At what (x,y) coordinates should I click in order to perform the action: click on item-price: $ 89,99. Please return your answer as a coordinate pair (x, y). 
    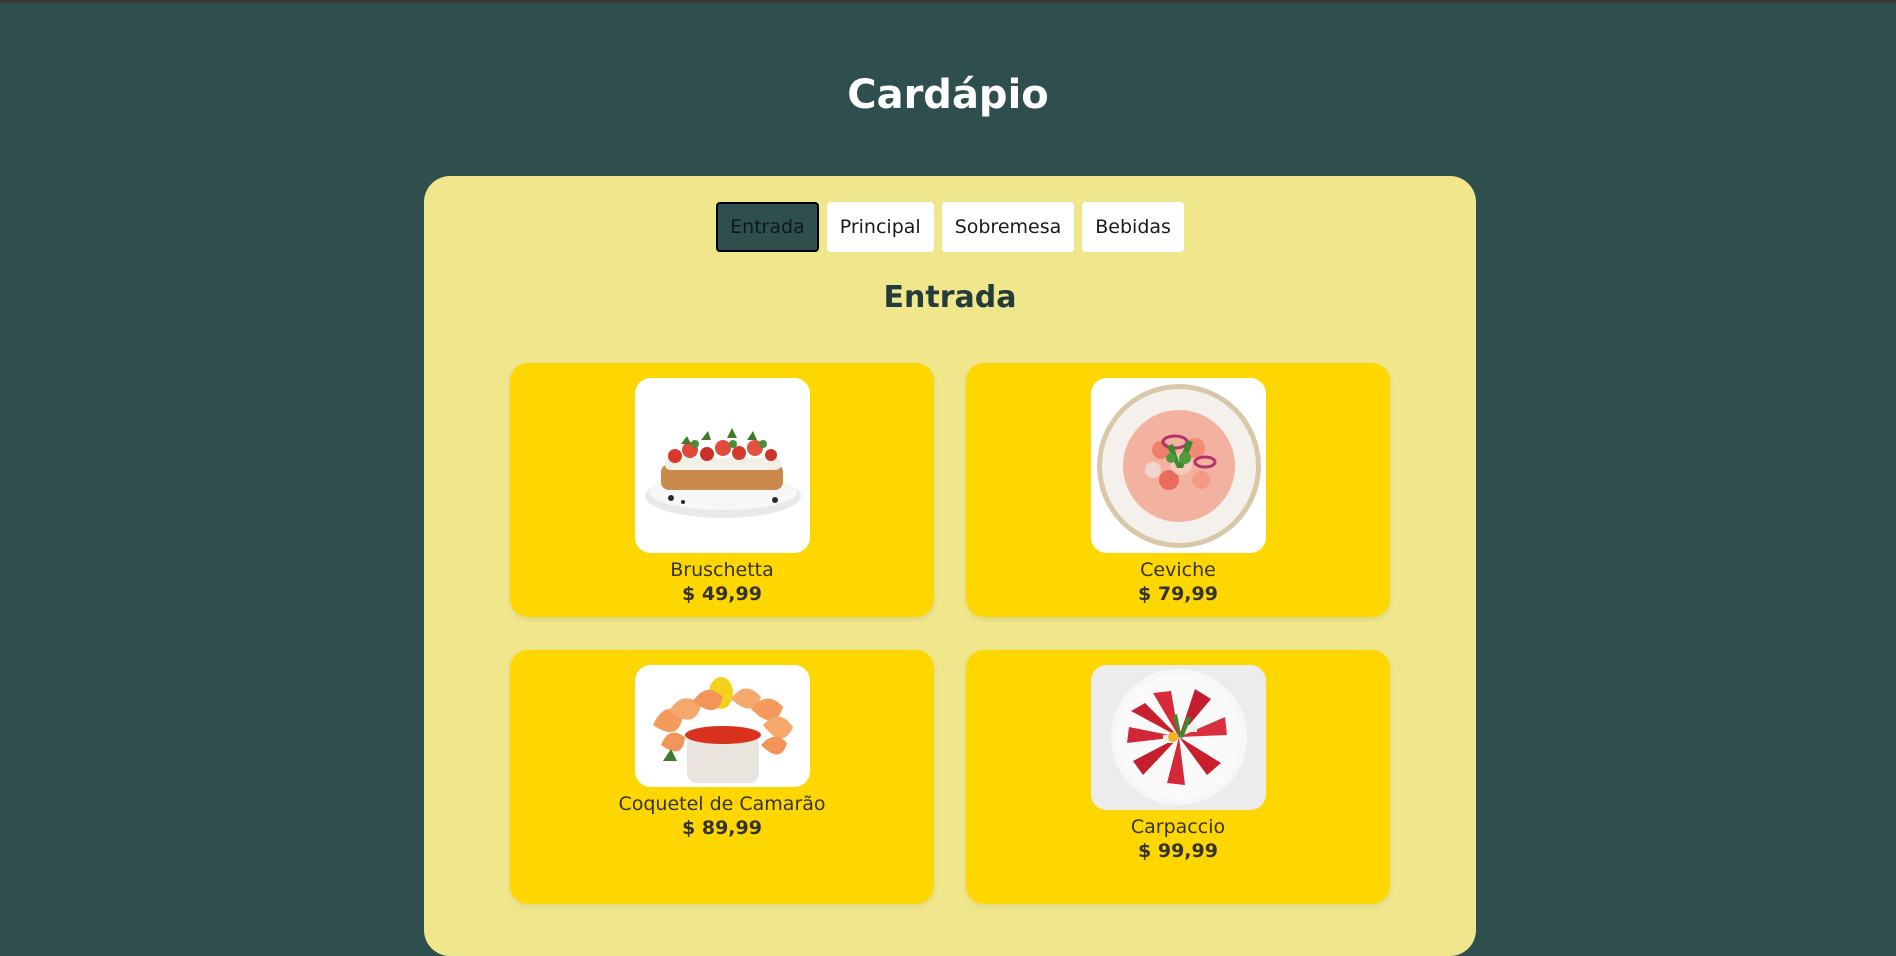
    Looking at the image, I should click on (722, 828).